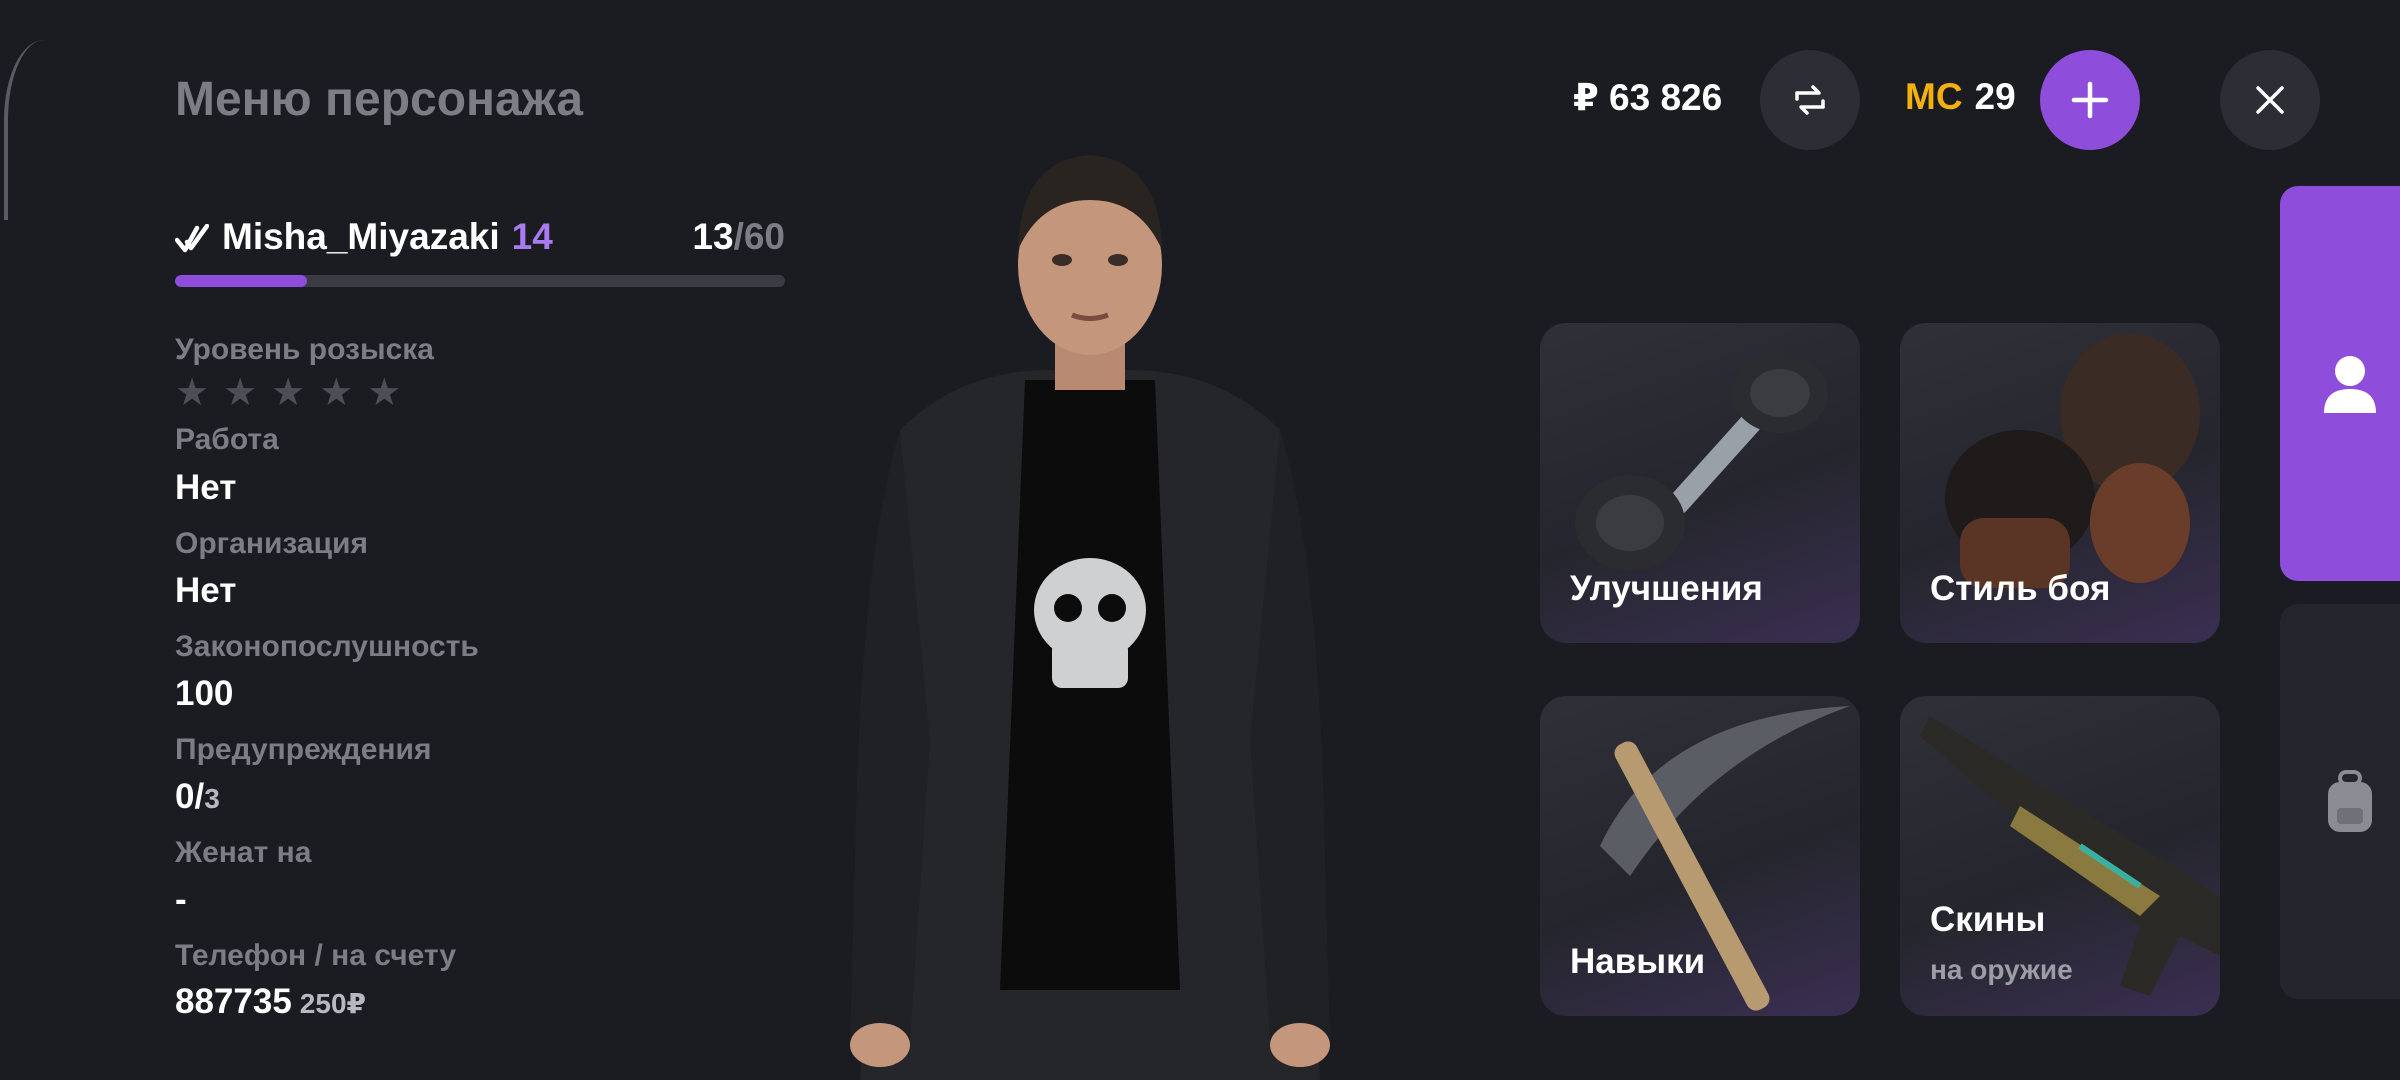  I want to click on exp-current: 13, so click(713, 236).